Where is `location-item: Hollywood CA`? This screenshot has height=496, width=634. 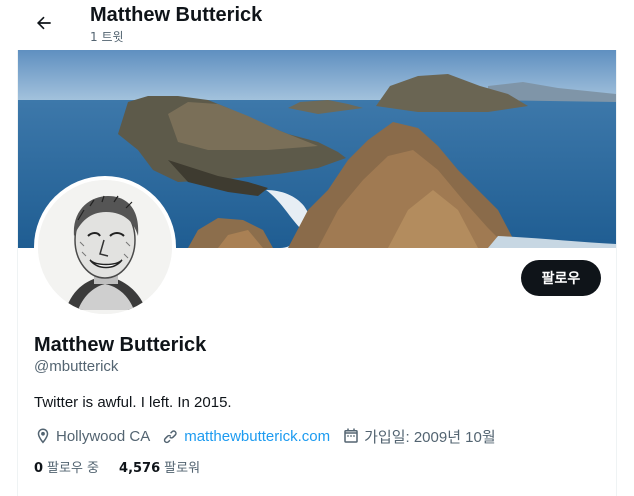
location-item: Hollywood CA is located at coordinates (92, 436).